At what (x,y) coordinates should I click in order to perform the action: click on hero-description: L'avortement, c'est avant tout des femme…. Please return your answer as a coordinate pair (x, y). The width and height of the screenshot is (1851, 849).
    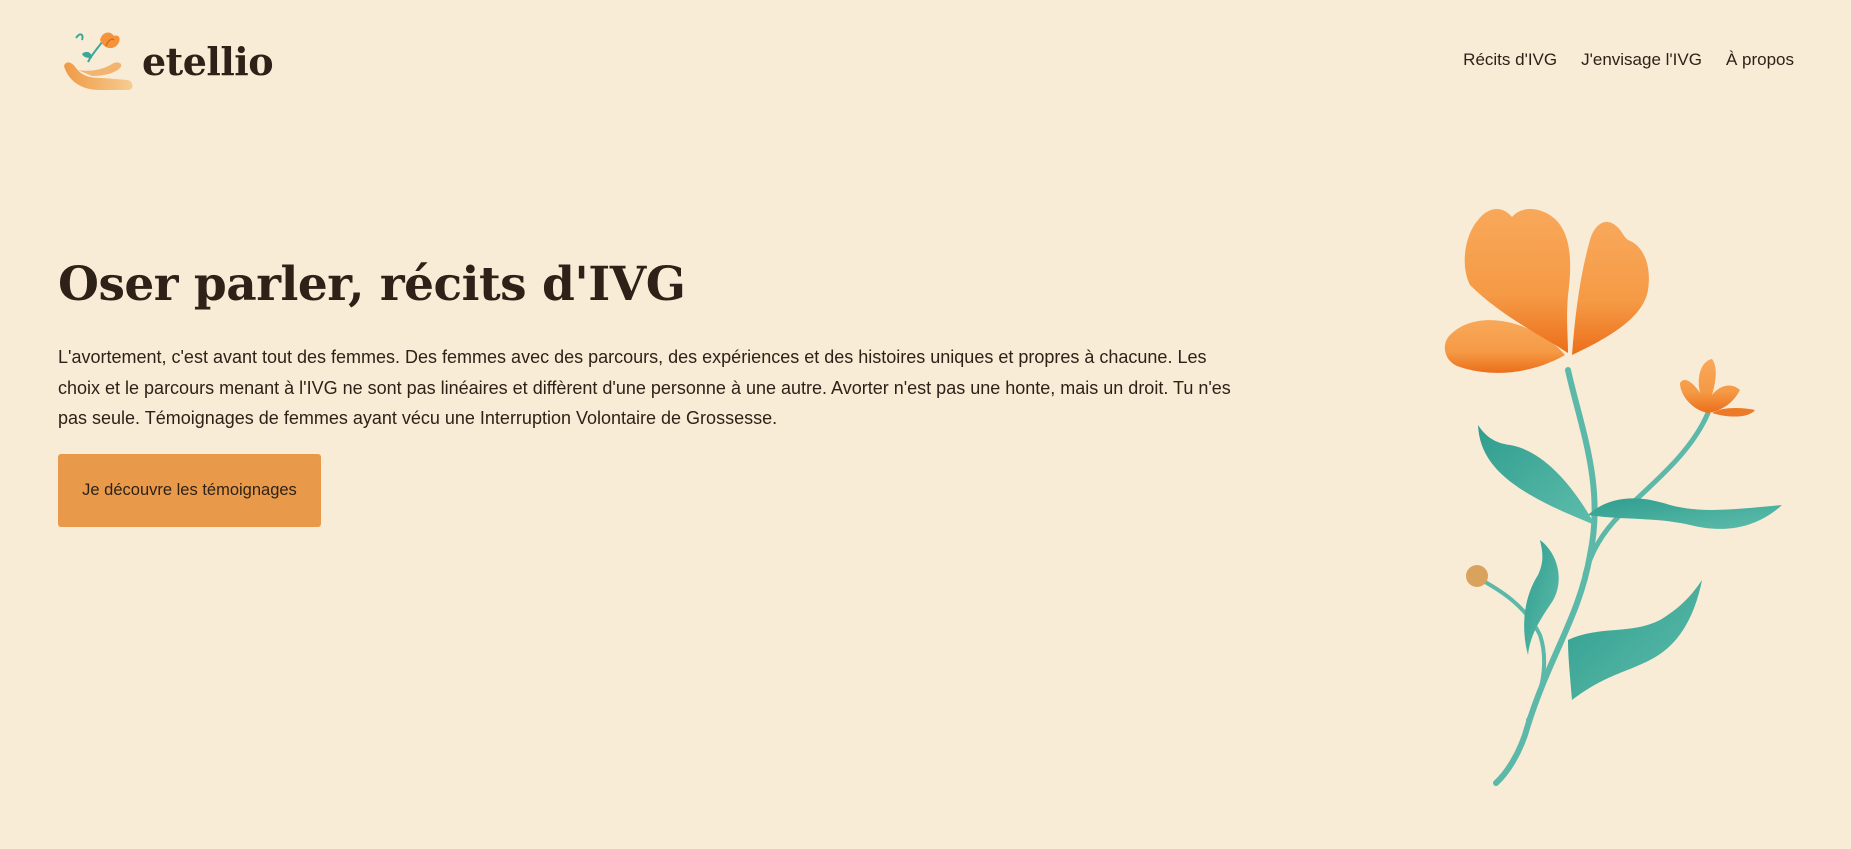
    Looking at the image, I should click on (644, 387).